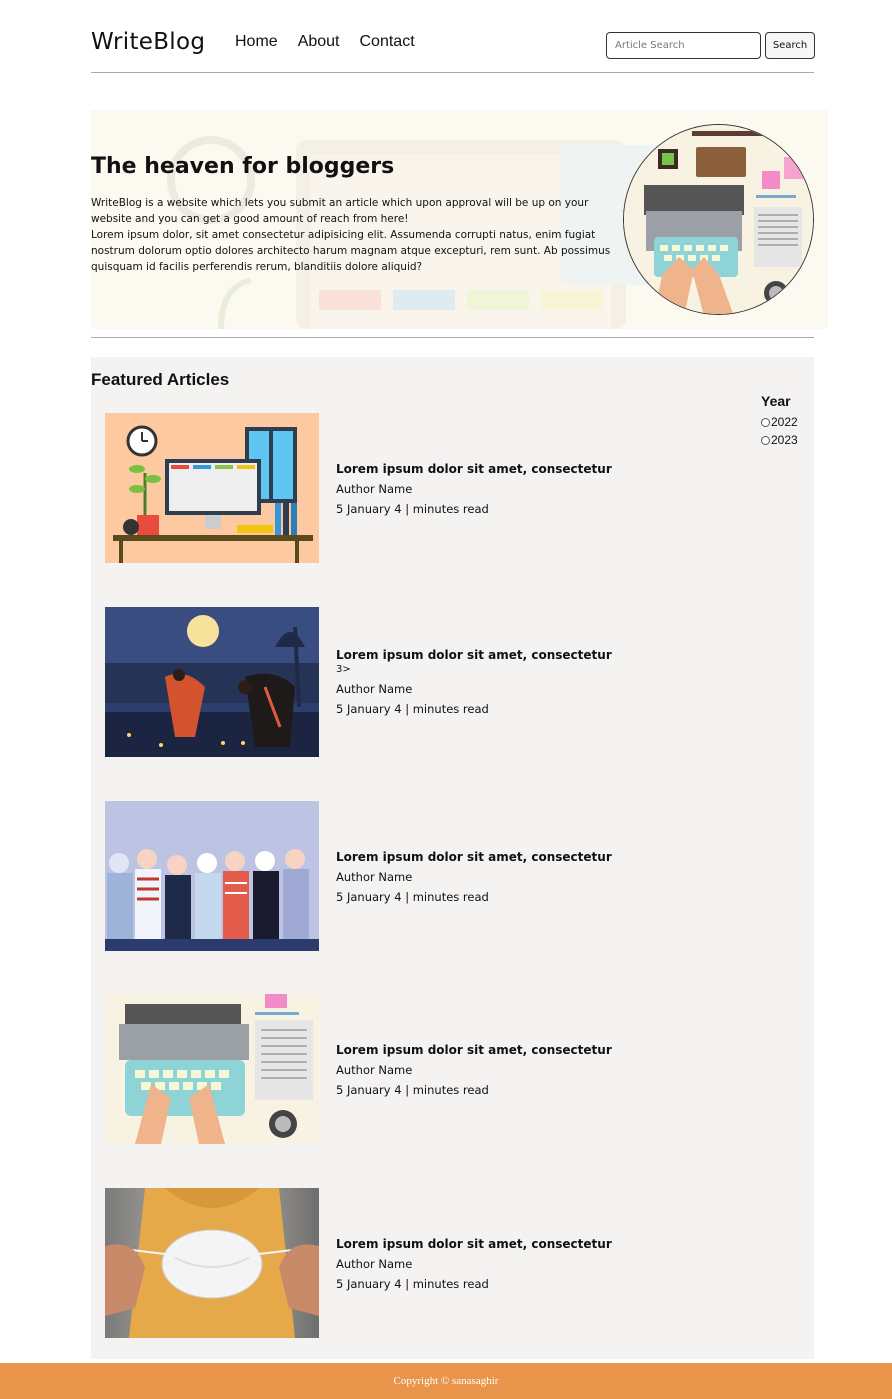  What do you see at coordinates (243, 166) in the screenshot?
I see `hero-title: The heaven for bloggers` at bounding box center [243, 166].